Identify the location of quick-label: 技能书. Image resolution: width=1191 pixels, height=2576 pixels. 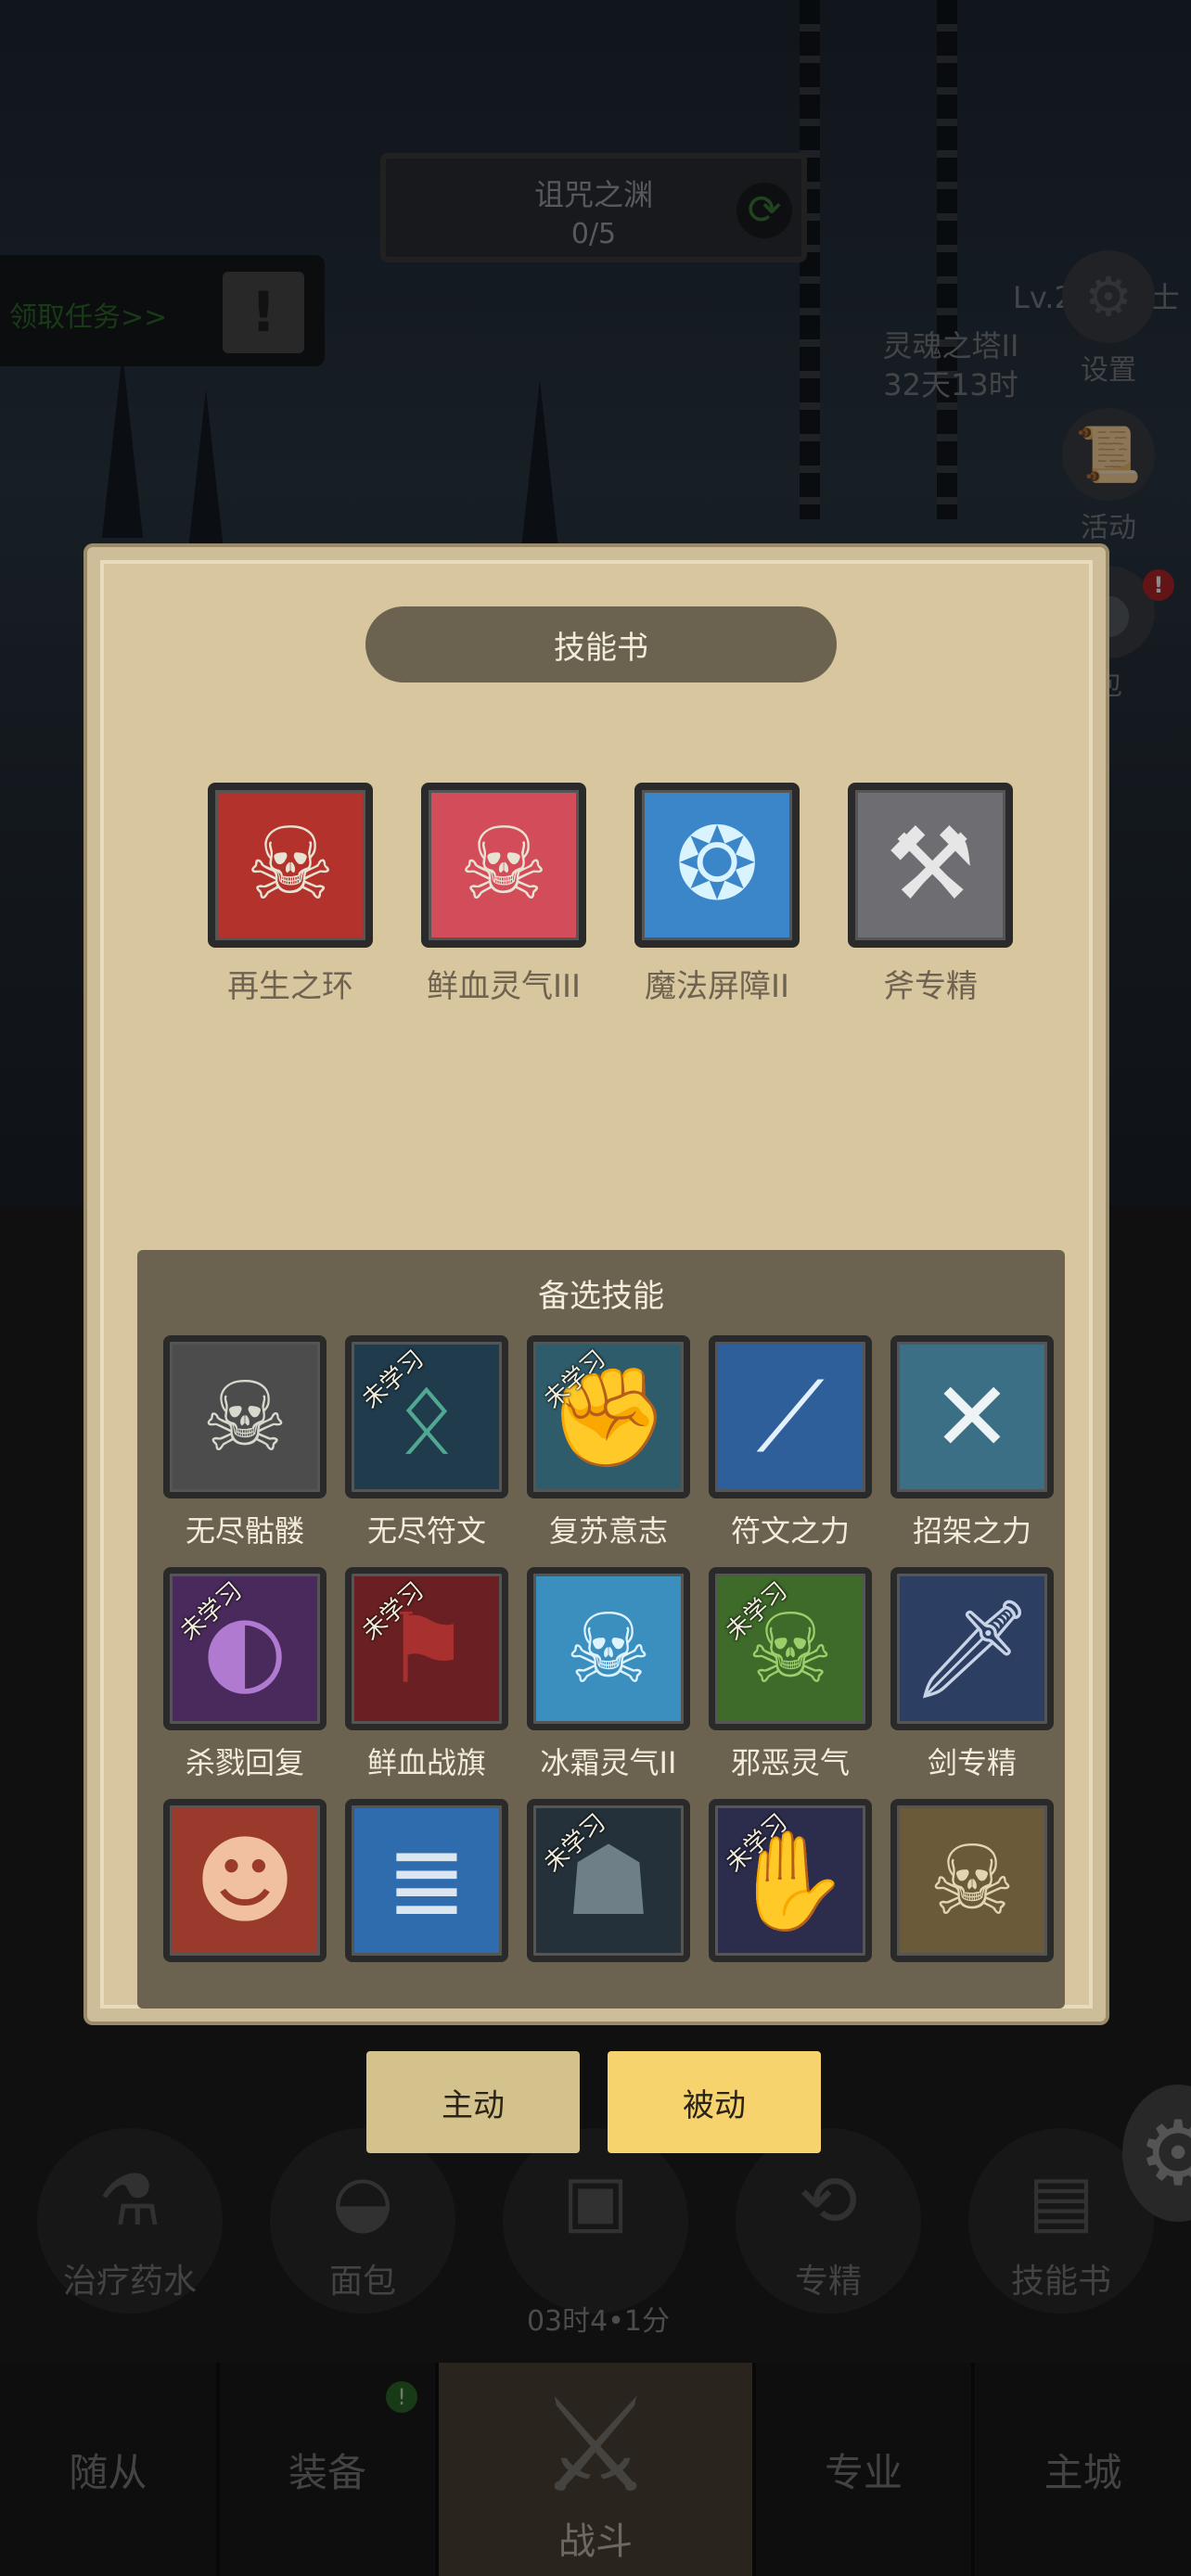
(1060, 2282).